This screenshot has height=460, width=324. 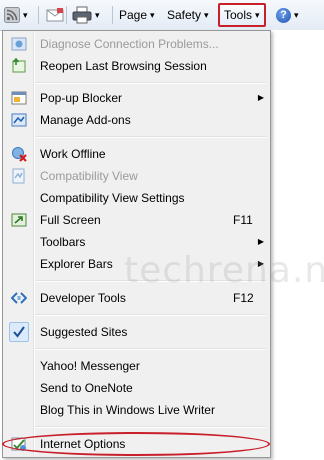 I want to click on print-icon, so click(x=82, y=15).